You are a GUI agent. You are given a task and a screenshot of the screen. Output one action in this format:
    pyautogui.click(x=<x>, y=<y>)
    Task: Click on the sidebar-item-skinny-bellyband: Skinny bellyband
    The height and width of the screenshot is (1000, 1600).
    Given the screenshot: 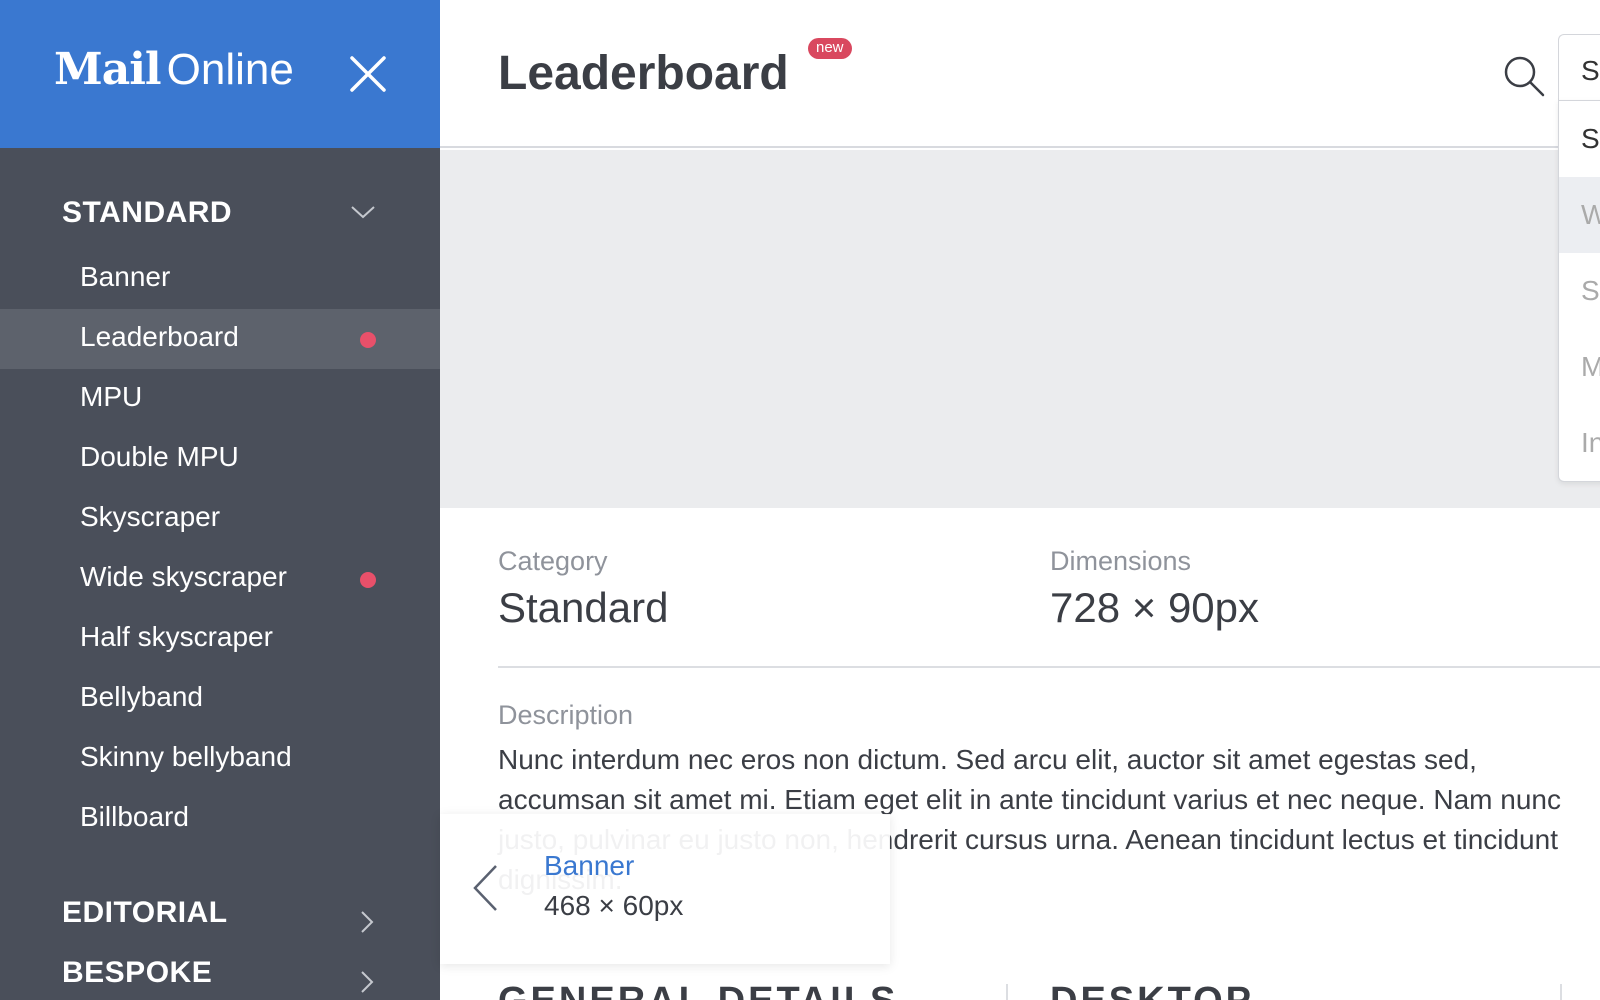 What is the action you would take?
    pyautogui.click(x=220, y=759)
    